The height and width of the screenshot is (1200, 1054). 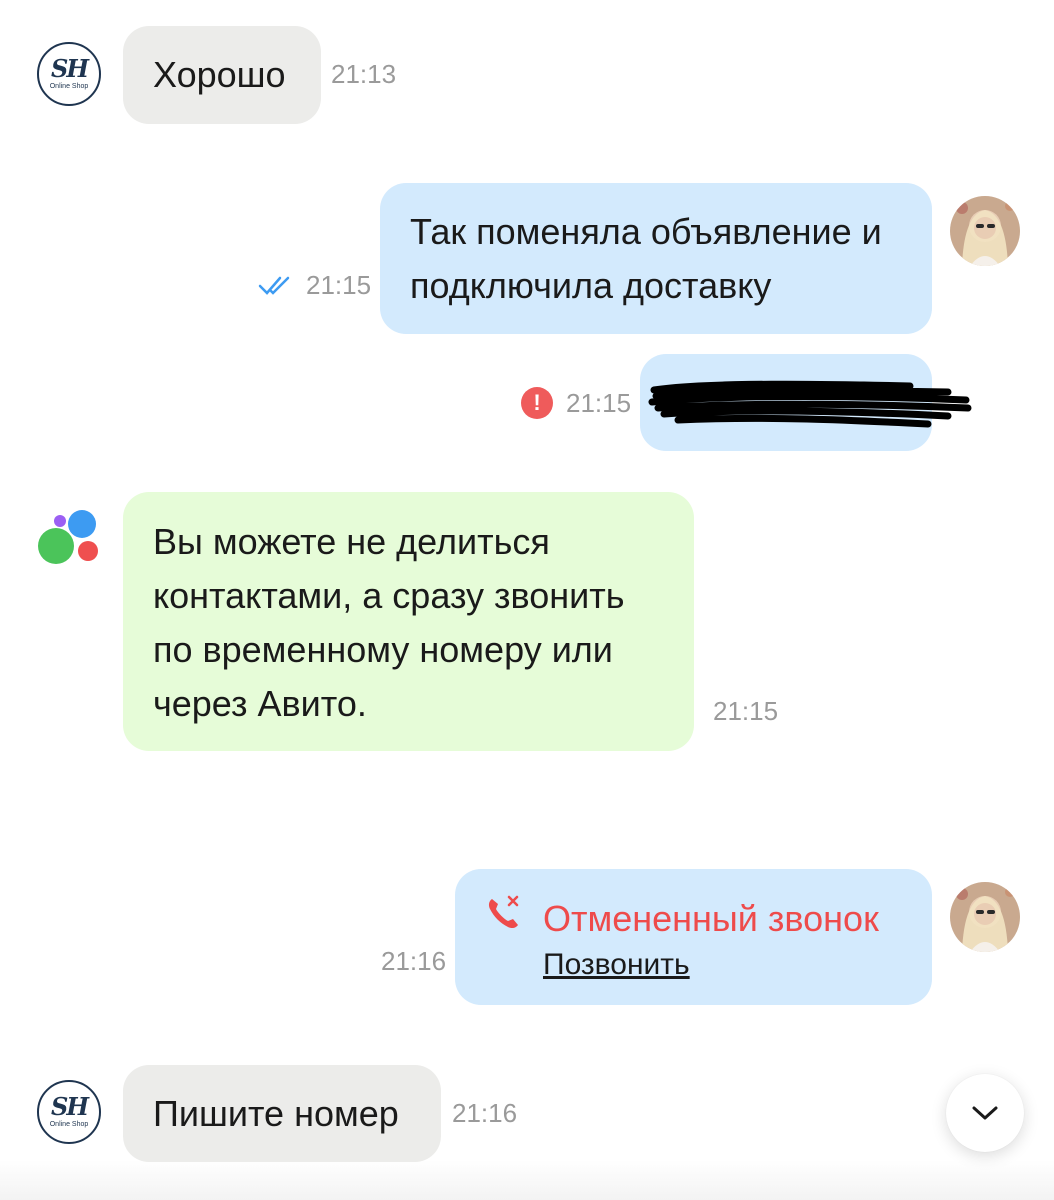 I want to click on call-status-text: Отмененный звонок, so click(x=711, y=918).